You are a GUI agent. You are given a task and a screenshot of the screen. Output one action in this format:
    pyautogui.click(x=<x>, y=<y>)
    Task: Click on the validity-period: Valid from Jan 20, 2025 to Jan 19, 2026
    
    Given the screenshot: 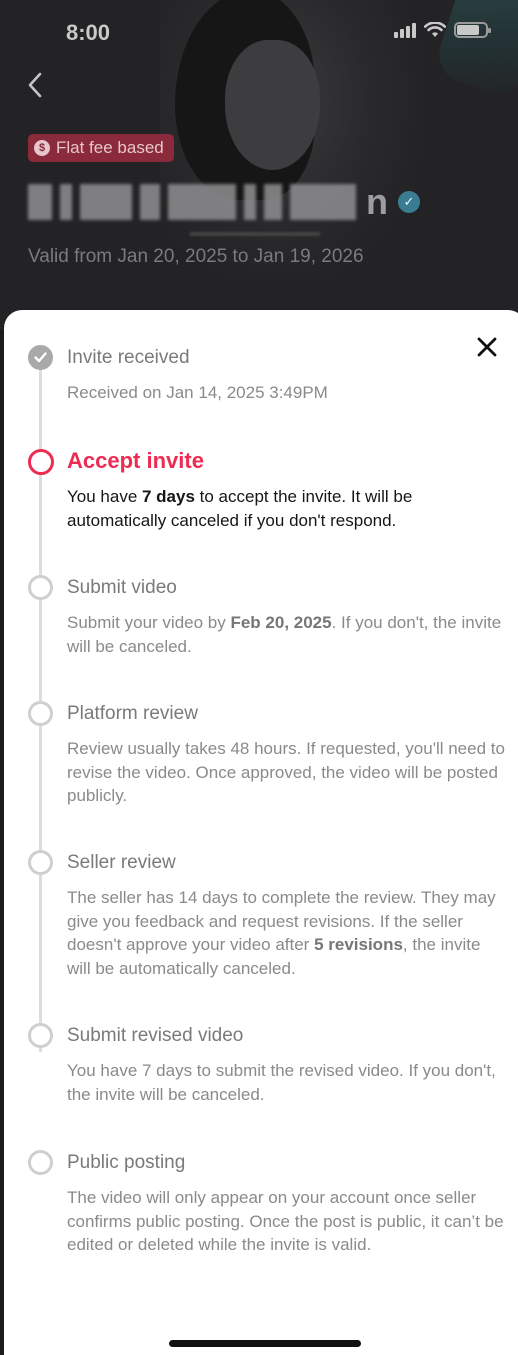 What is the action you would take?
    pyautogui.click(x=196, y=256)
    